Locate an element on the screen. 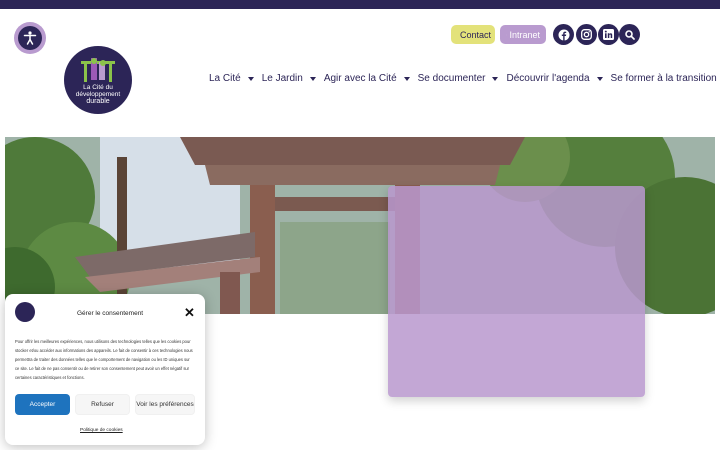 Image resolution: width=720 pixels, height=450 pixels. contact-label: Contact is located at coordinates (476, 34).